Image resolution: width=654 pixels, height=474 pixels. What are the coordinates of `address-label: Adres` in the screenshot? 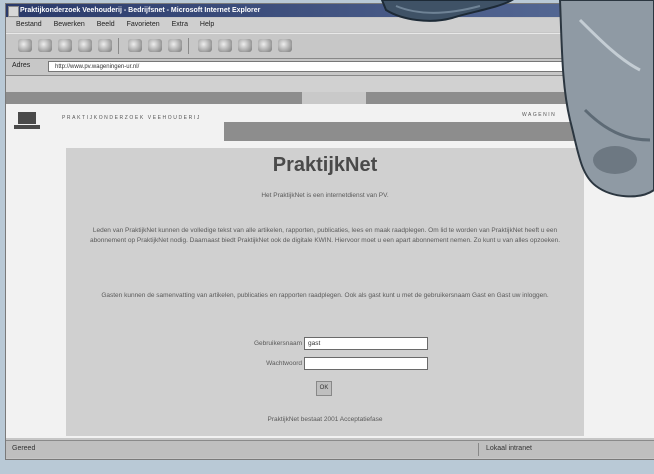 It's located at (21, 65).